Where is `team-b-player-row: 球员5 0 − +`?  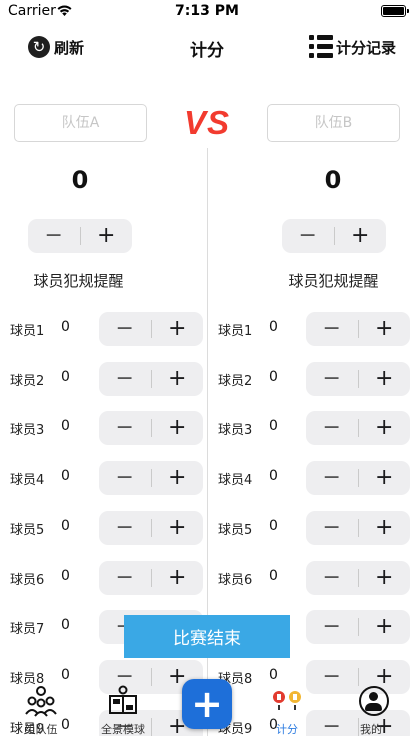 team-b-player-row: 球员5 0 − + is located at coordinates (310, 528).